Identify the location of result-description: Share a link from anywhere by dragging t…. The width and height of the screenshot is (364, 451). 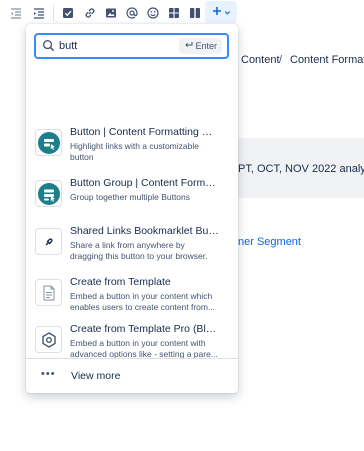
(139, 250).